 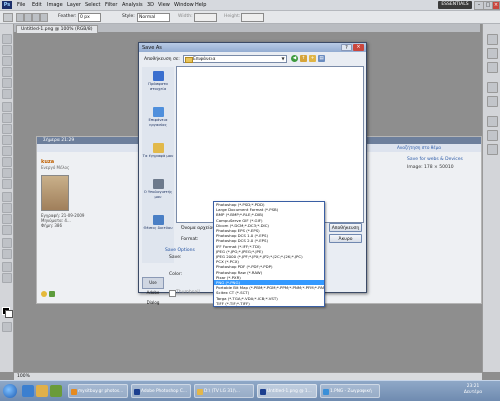 I want to click on new-selection-icon, so click(x=20, y=17).